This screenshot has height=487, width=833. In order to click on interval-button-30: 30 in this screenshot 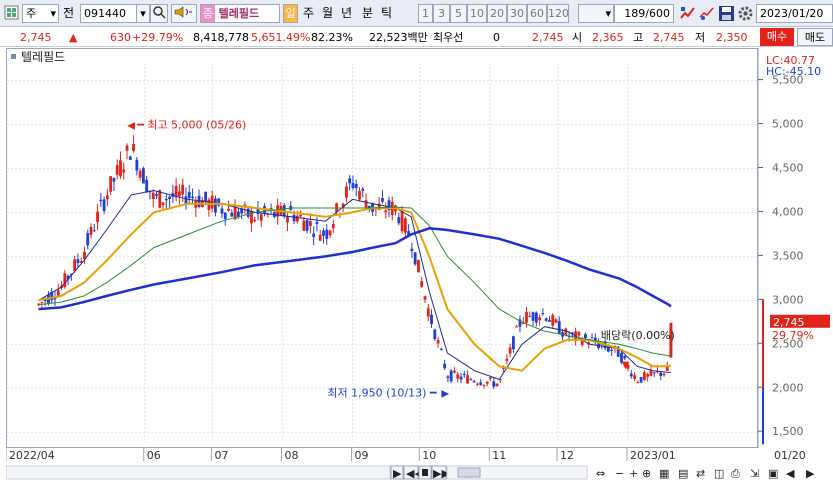, I will do `click(517, 13)`.